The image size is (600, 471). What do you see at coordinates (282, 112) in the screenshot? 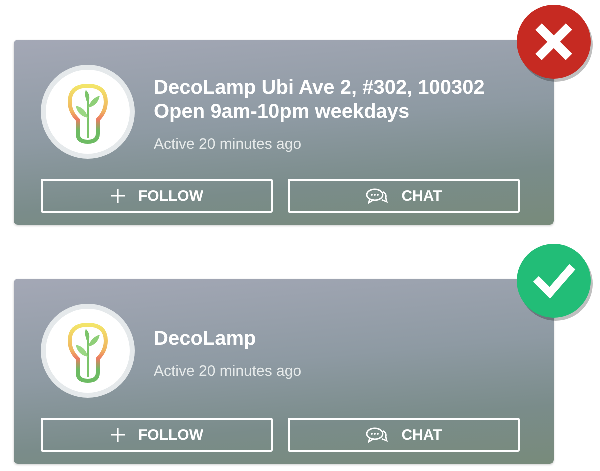
I see `shop-title: Open 9am-10pm weekdays` at bounding box center [282, 112].